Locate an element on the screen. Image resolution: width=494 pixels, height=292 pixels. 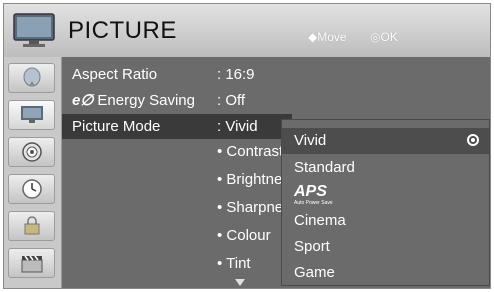
option-standard: Standard is located at coordinates (385, 168).